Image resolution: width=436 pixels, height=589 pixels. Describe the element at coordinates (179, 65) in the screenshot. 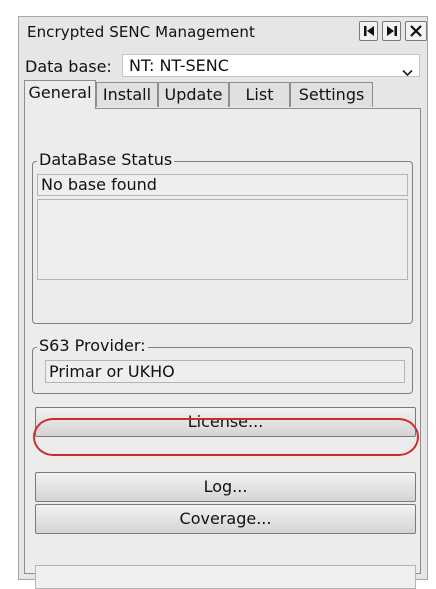

I see `database-value: NT: NT-SENC` at that location.